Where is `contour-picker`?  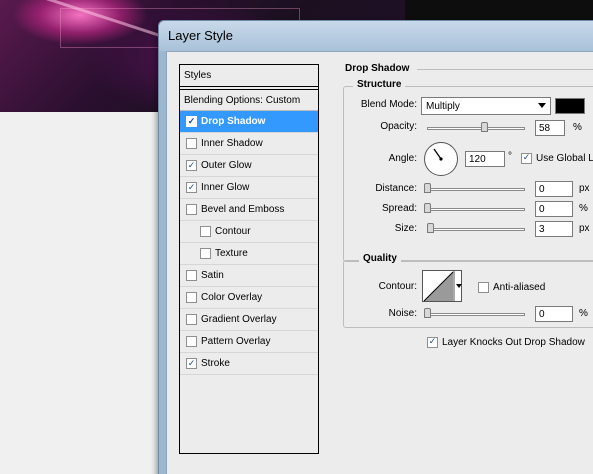
contour-picker is located at coordinates (442, 286).